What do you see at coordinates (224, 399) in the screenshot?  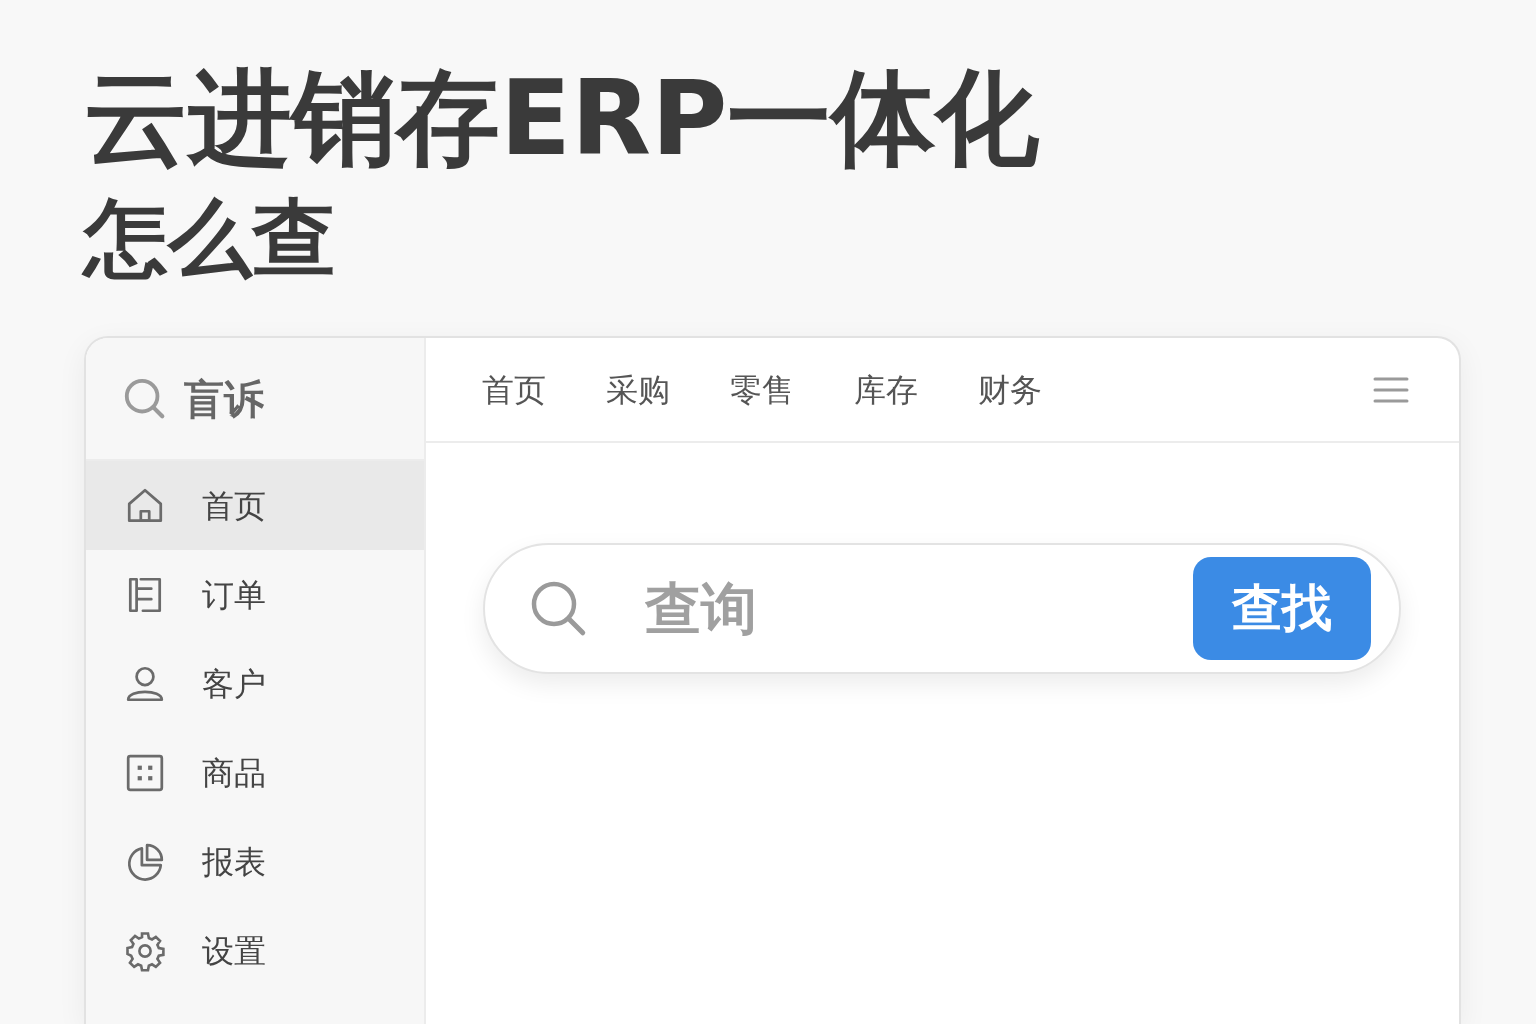 I see `sidebar-search-label: 盲诉` at bounding box center [224, 399].